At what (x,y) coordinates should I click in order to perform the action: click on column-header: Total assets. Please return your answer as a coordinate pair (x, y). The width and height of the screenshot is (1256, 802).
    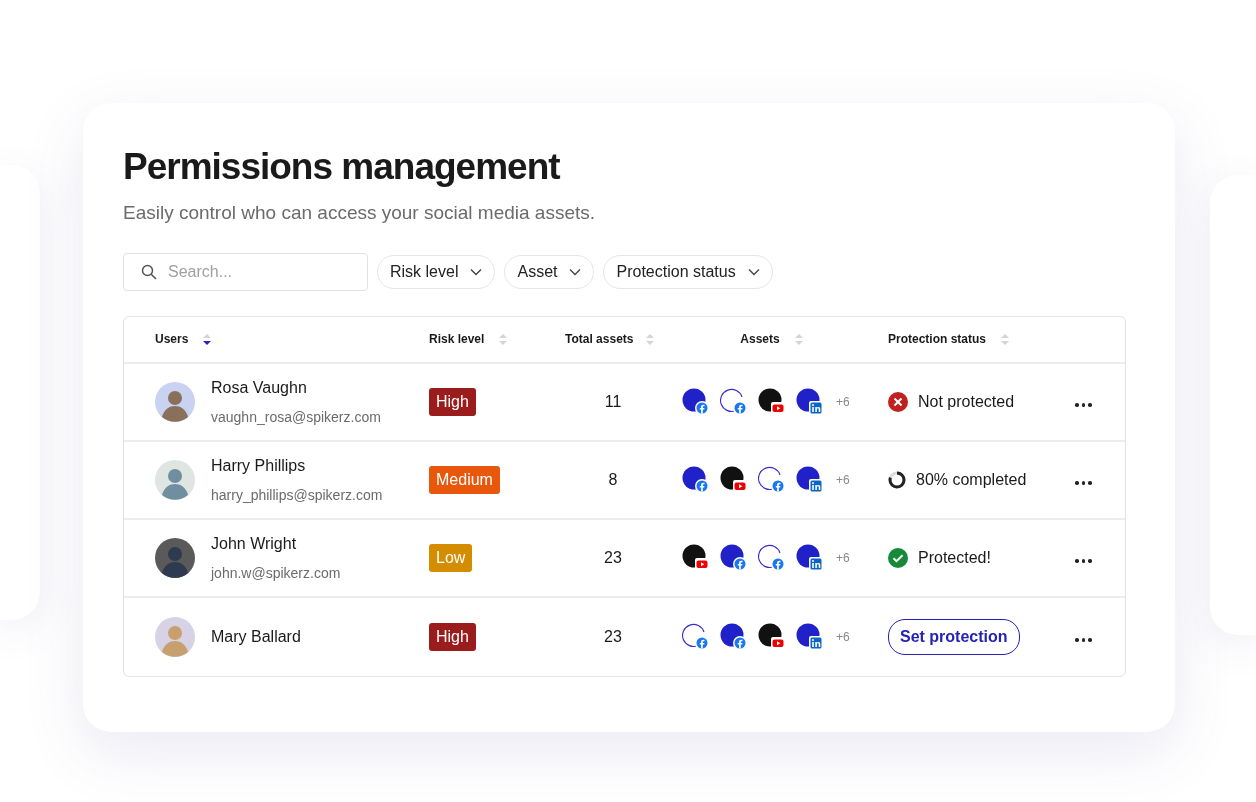
    Looking at the image, I should click on (599, 340).